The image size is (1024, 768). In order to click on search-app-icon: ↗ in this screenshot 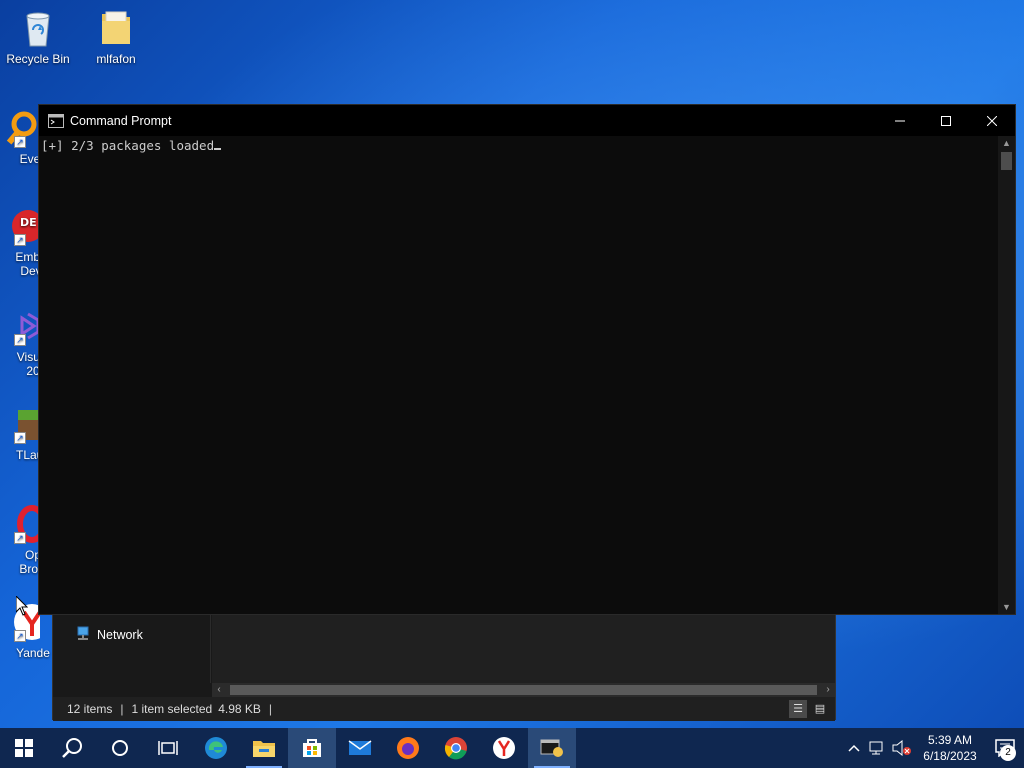, I will do `click(20, 128)`.